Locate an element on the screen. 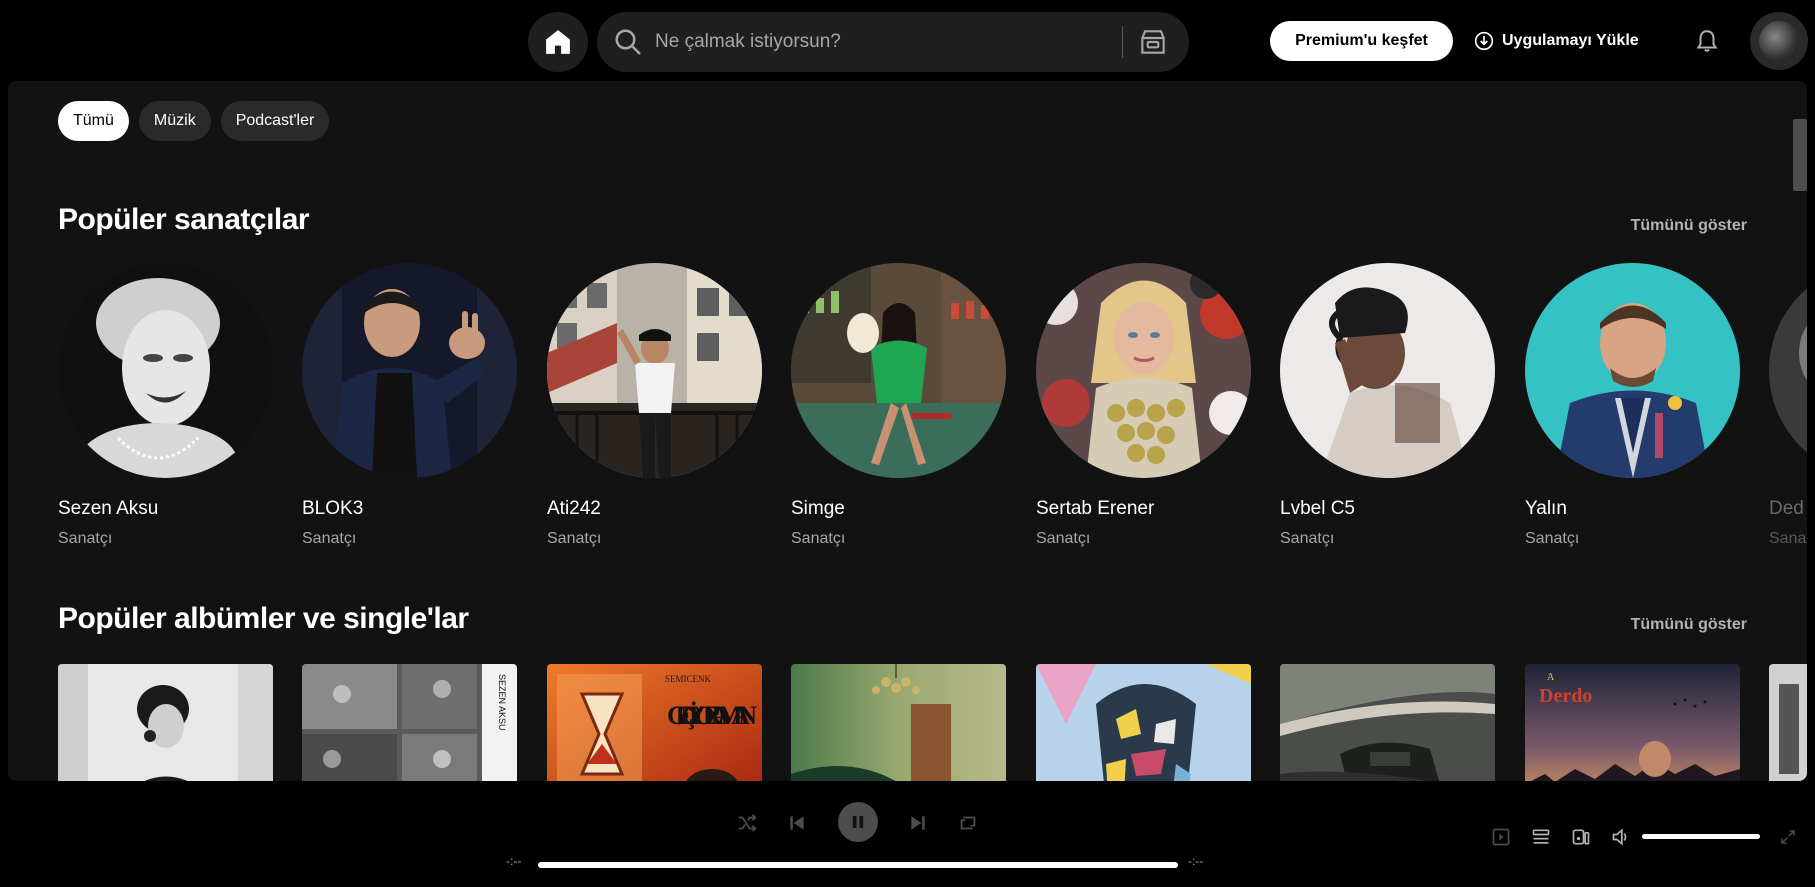 The image size is (1815, 887). home-button is located at coordinates (558, 42).